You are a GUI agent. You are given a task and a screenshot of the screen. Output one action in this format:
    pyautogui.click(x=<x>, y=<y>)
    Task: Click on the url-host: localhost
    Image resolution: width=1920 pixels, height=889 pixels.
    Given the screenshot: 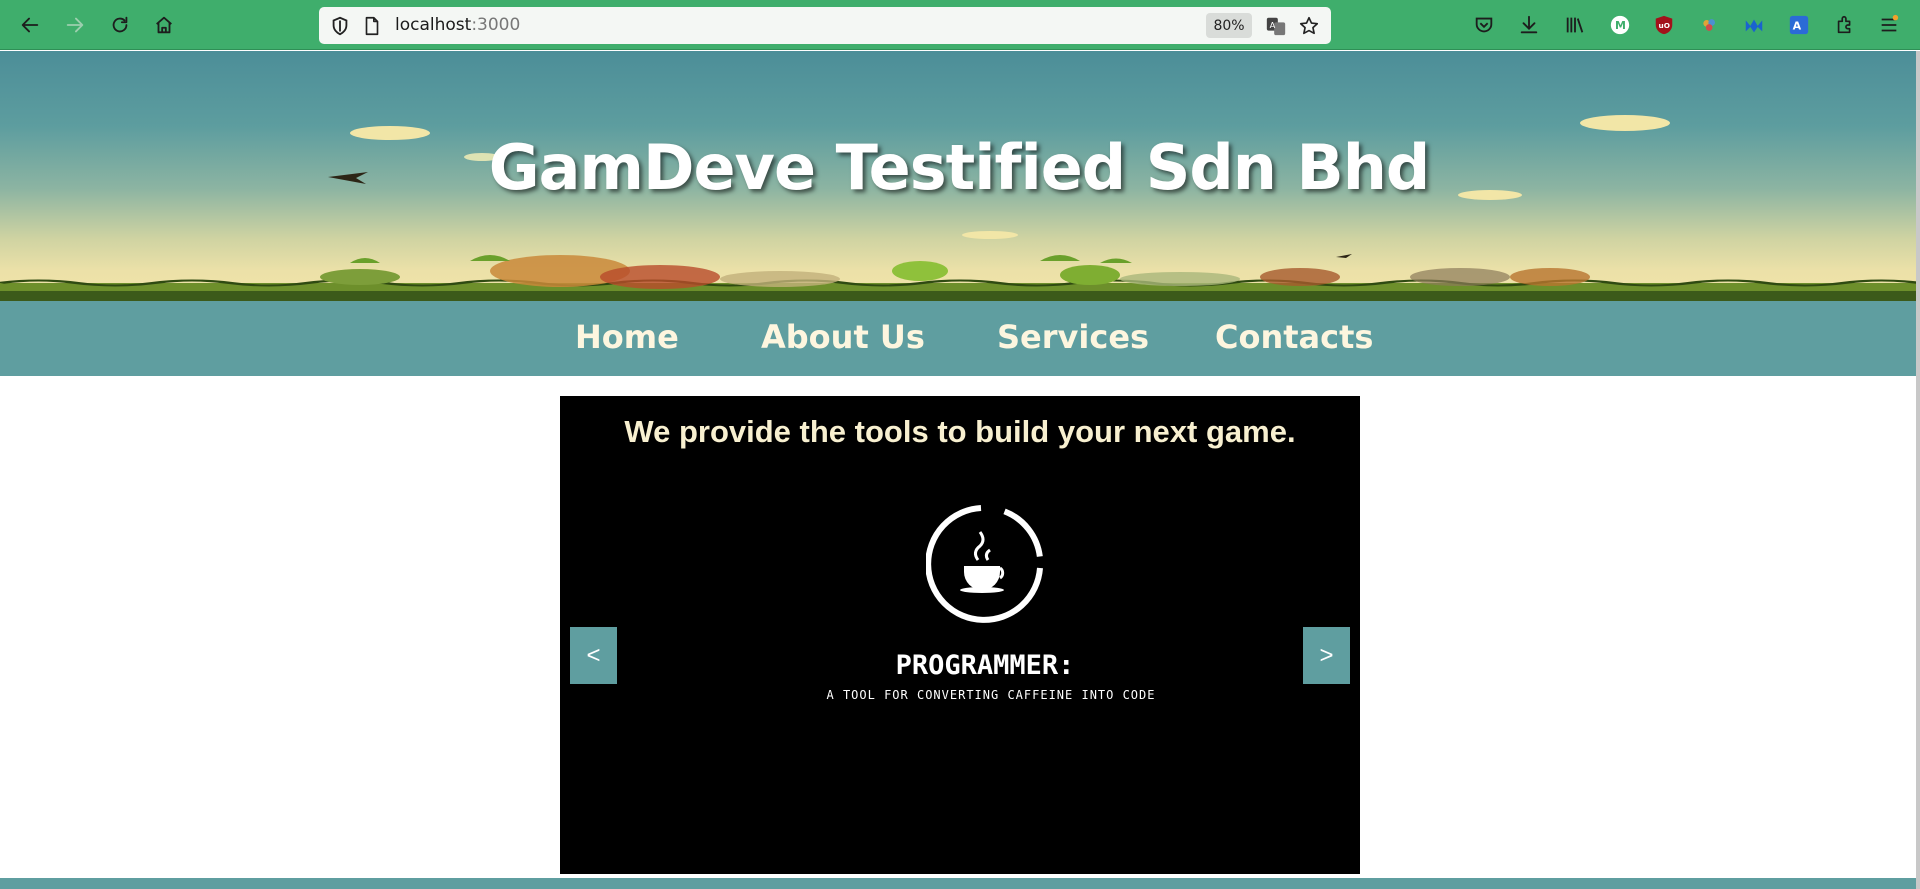 What is the action you would take?
    pyautogui.click(x=433, y=25)
    